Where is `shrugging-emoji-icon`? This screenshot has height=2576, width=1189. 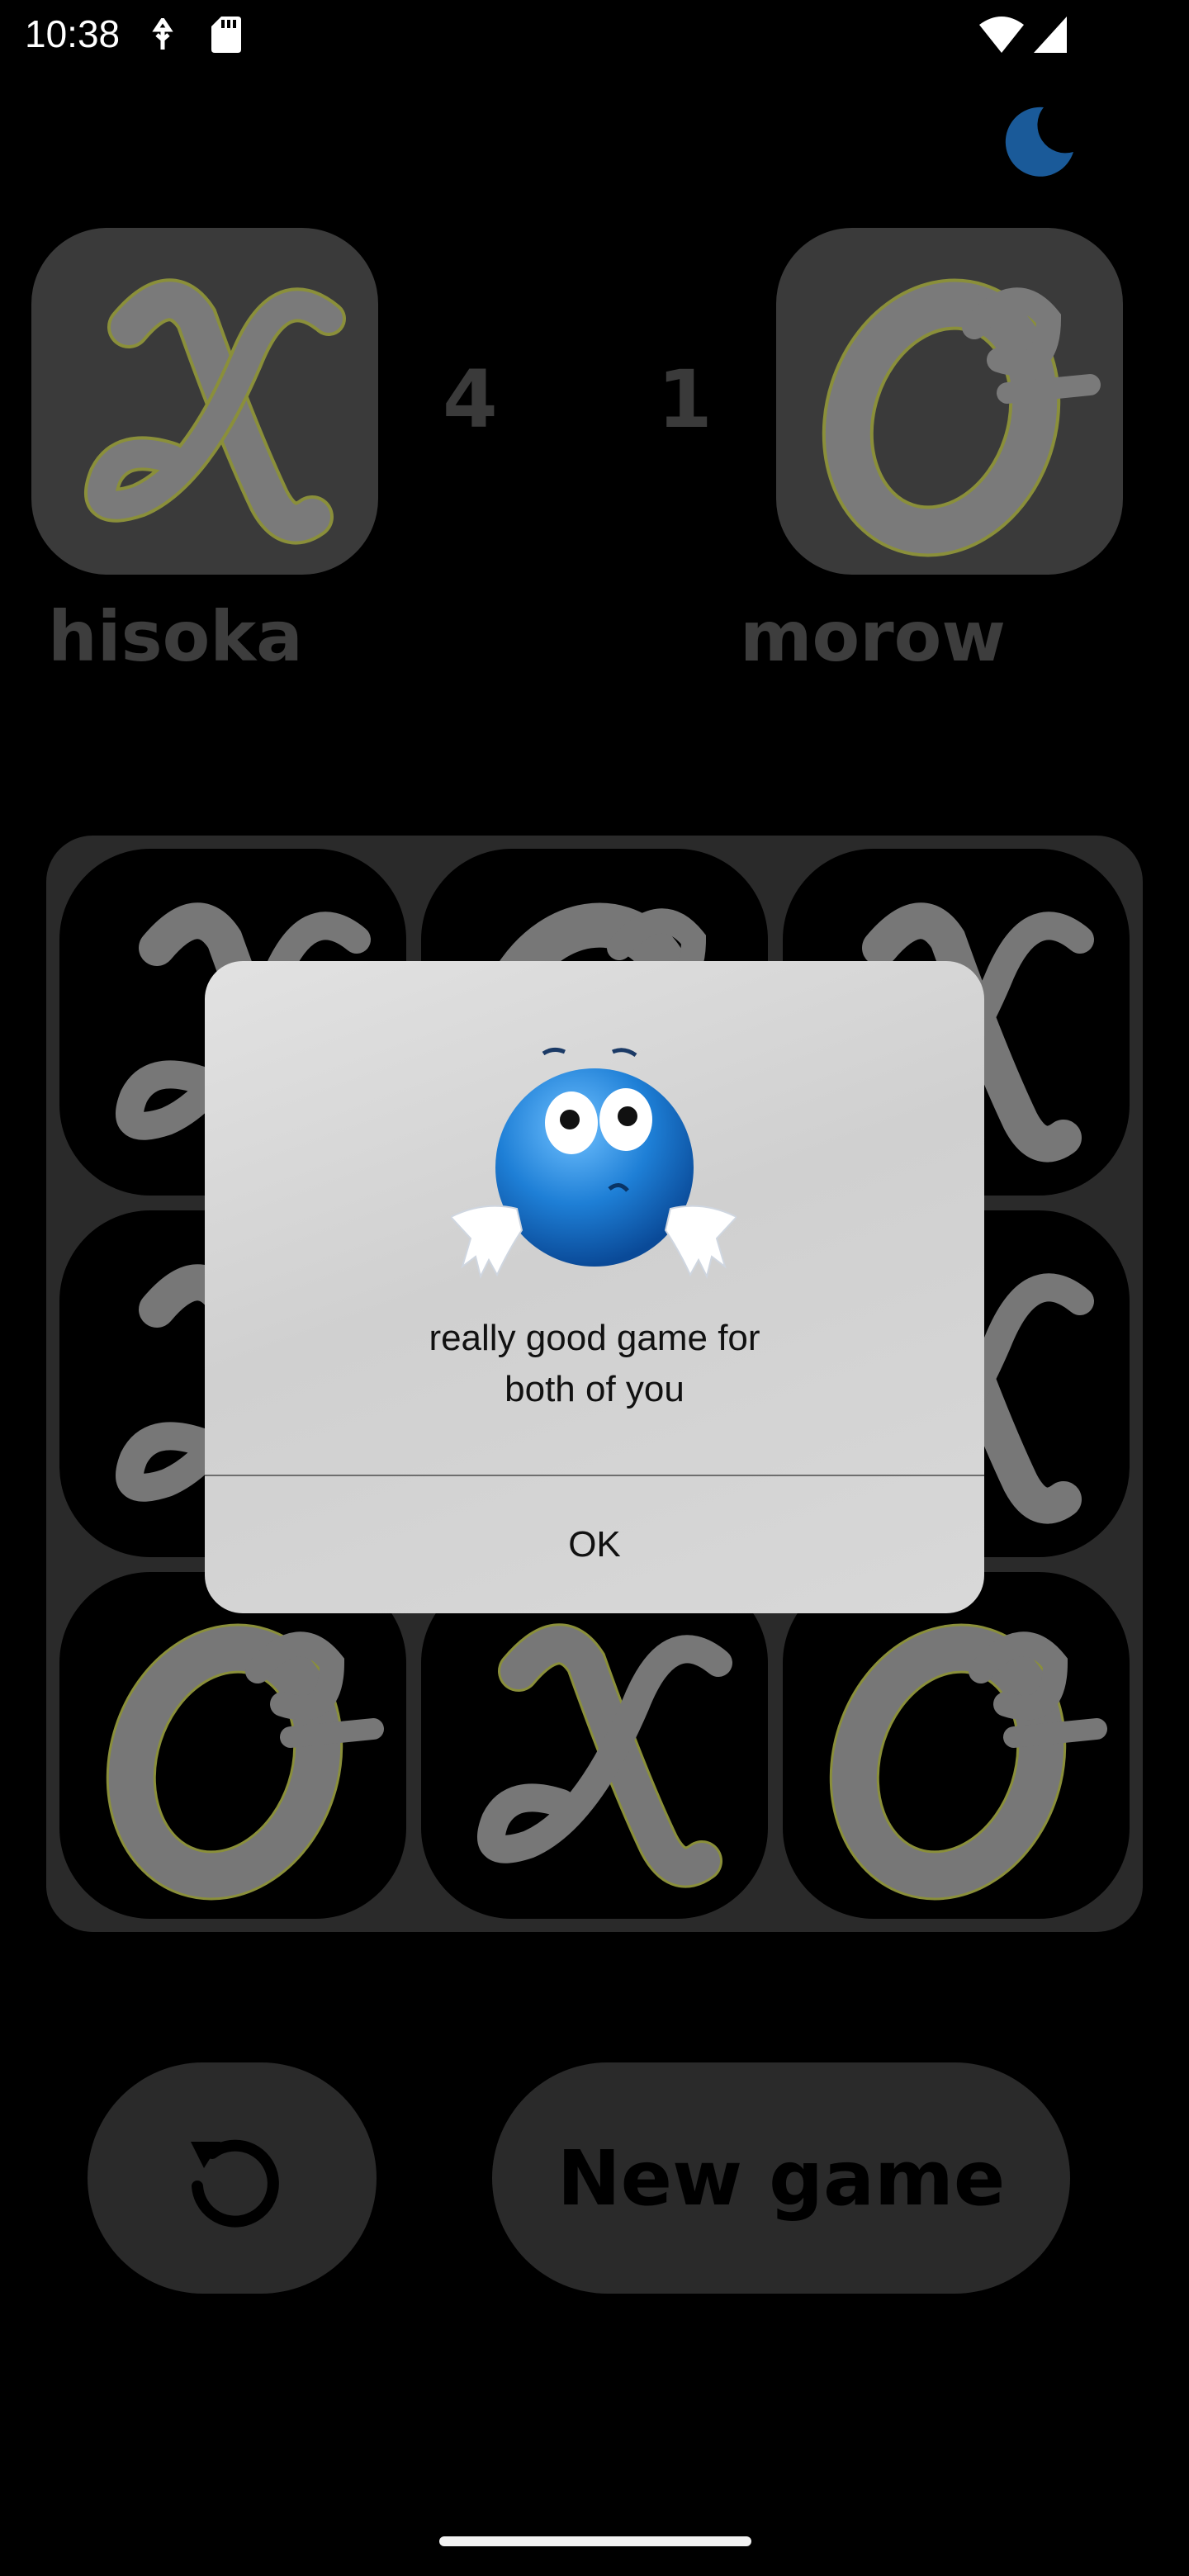 shrugging-emoji-icon is located at coordinates (594, 1163).